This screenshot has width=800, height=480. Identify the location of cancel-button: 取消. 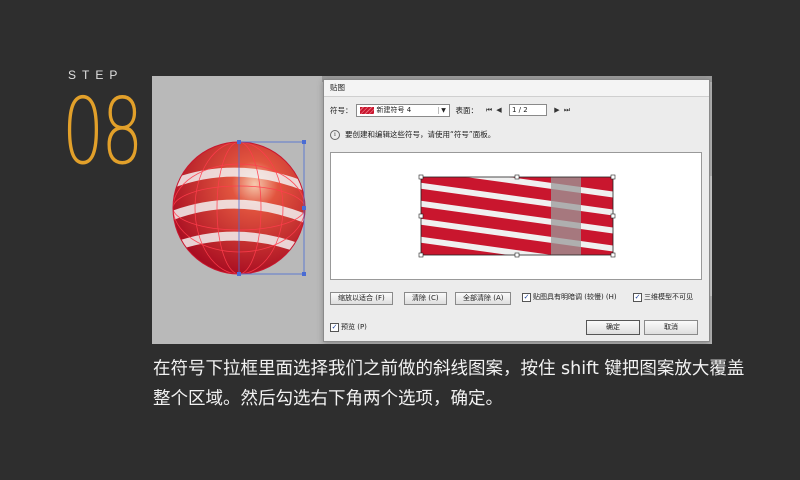
(671, 327).